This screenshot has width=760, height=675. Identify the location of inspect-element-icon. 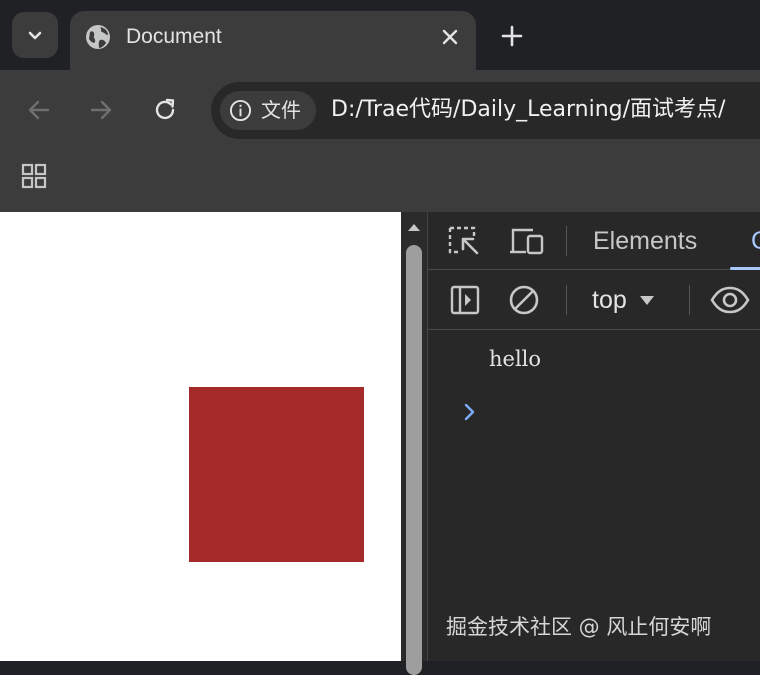
(463, 240).